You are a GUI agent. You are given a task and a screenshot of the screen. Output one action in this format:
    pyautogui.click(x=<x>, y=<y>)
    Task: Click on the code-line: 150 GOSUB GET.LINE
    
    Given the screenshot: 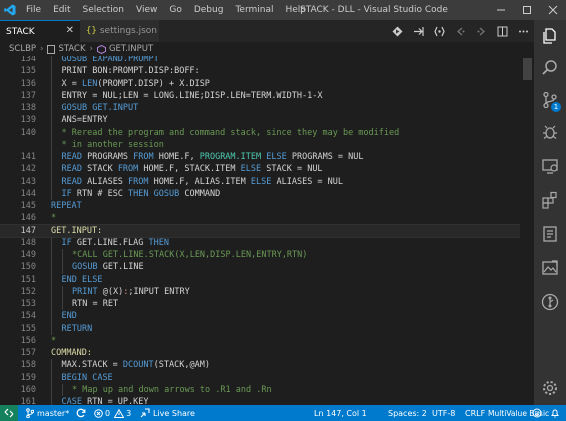 What is the action you would take?
    pyautogui.click(x=267, y=267)
    